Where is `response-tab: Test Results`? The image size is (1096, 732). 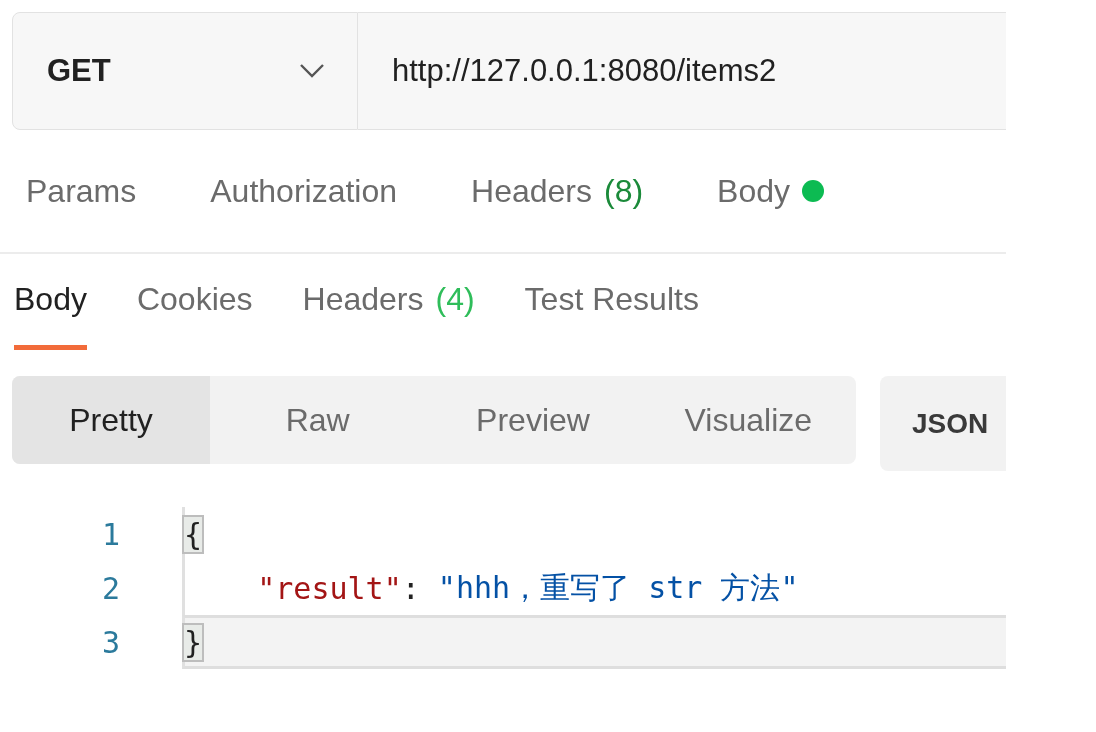
response-tab: Test Results is located at coordinates (611, 302).